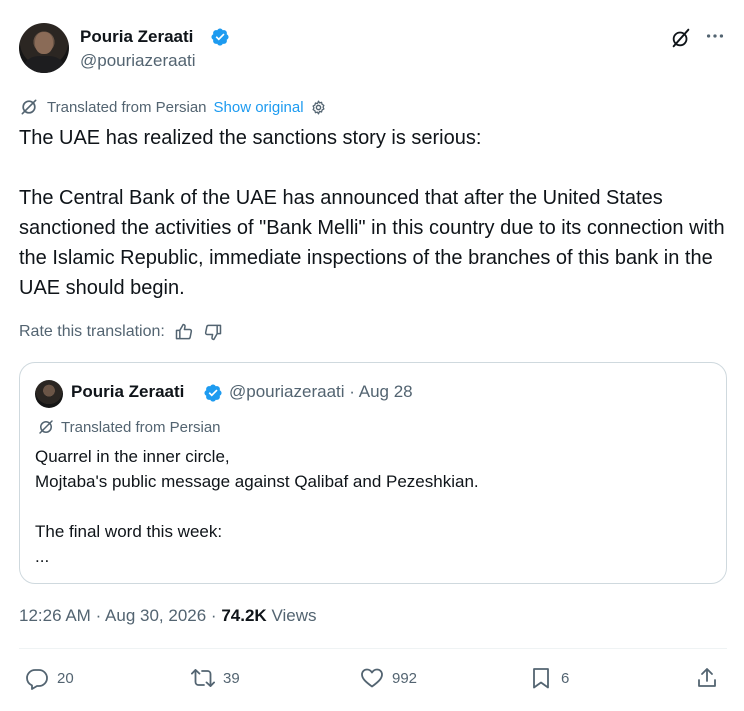 This screenshot has height=711, width=744. I want to click on share-icon, so click(707, 677).